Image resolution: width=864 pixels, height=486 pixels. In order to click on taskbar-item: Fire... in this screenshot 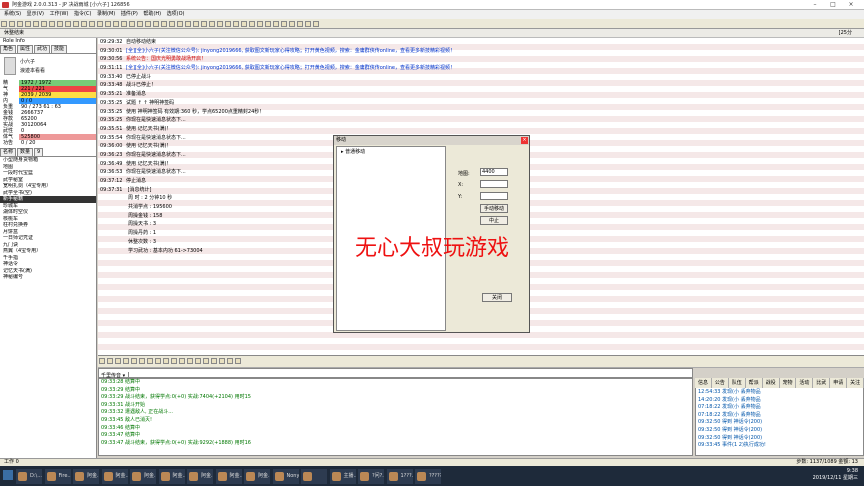, I will do `click(57, 476)`.